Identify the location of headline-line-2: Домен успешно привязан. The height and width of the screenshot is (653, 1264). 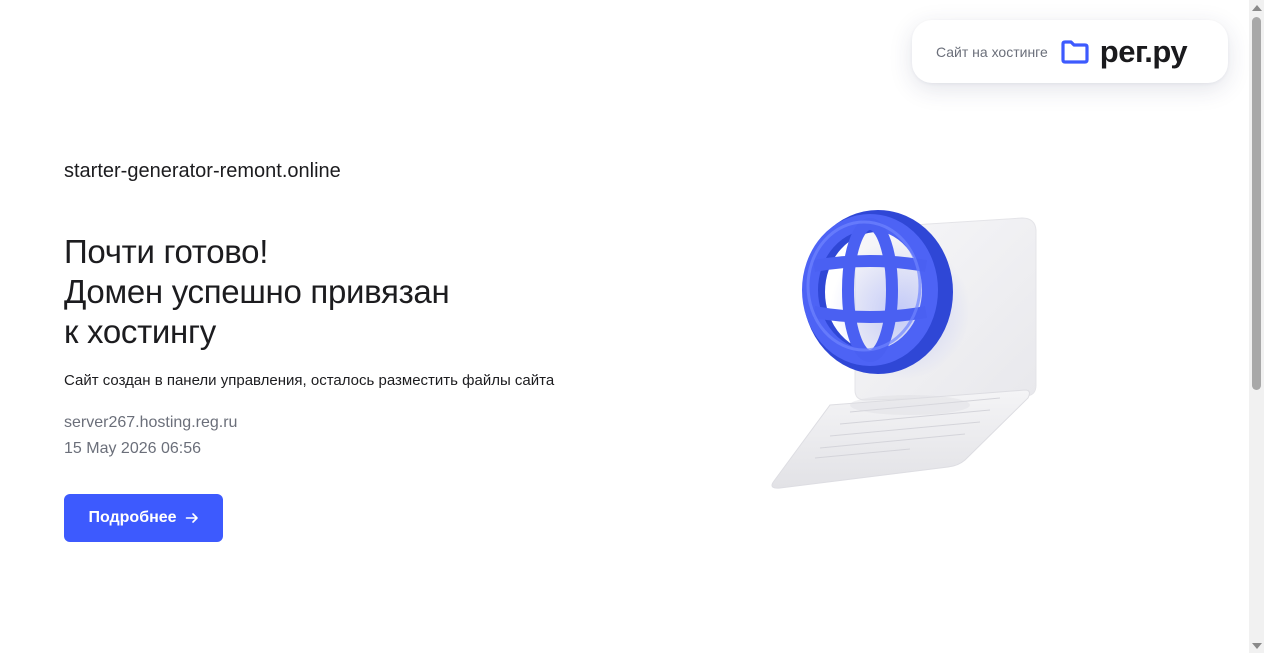
(257, 291).